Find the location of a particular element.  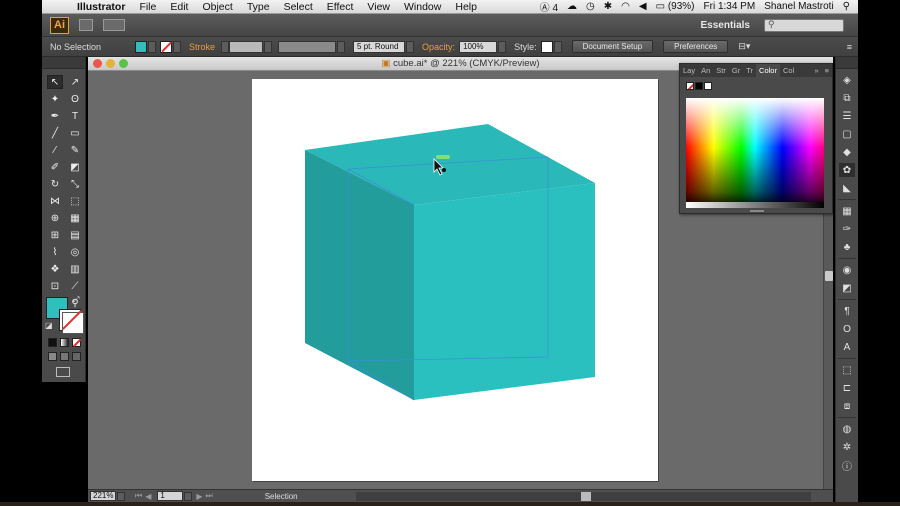

pen-tool: ✒ is located at coordinates (55, 116).